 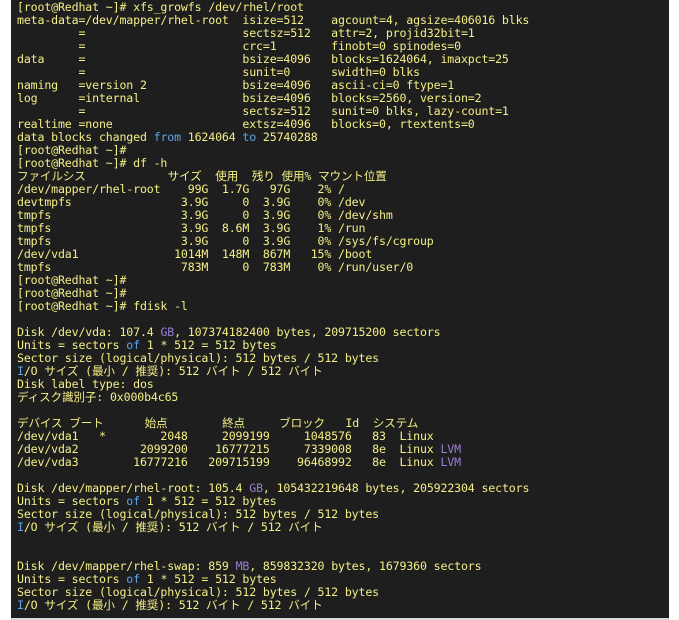 What do you see at coordinates (126, 566) in the screenshot?
I see `terminal-text-segment: Disk /dev/mapper/rhel-swap: 859` at bounding box center [126, 566].